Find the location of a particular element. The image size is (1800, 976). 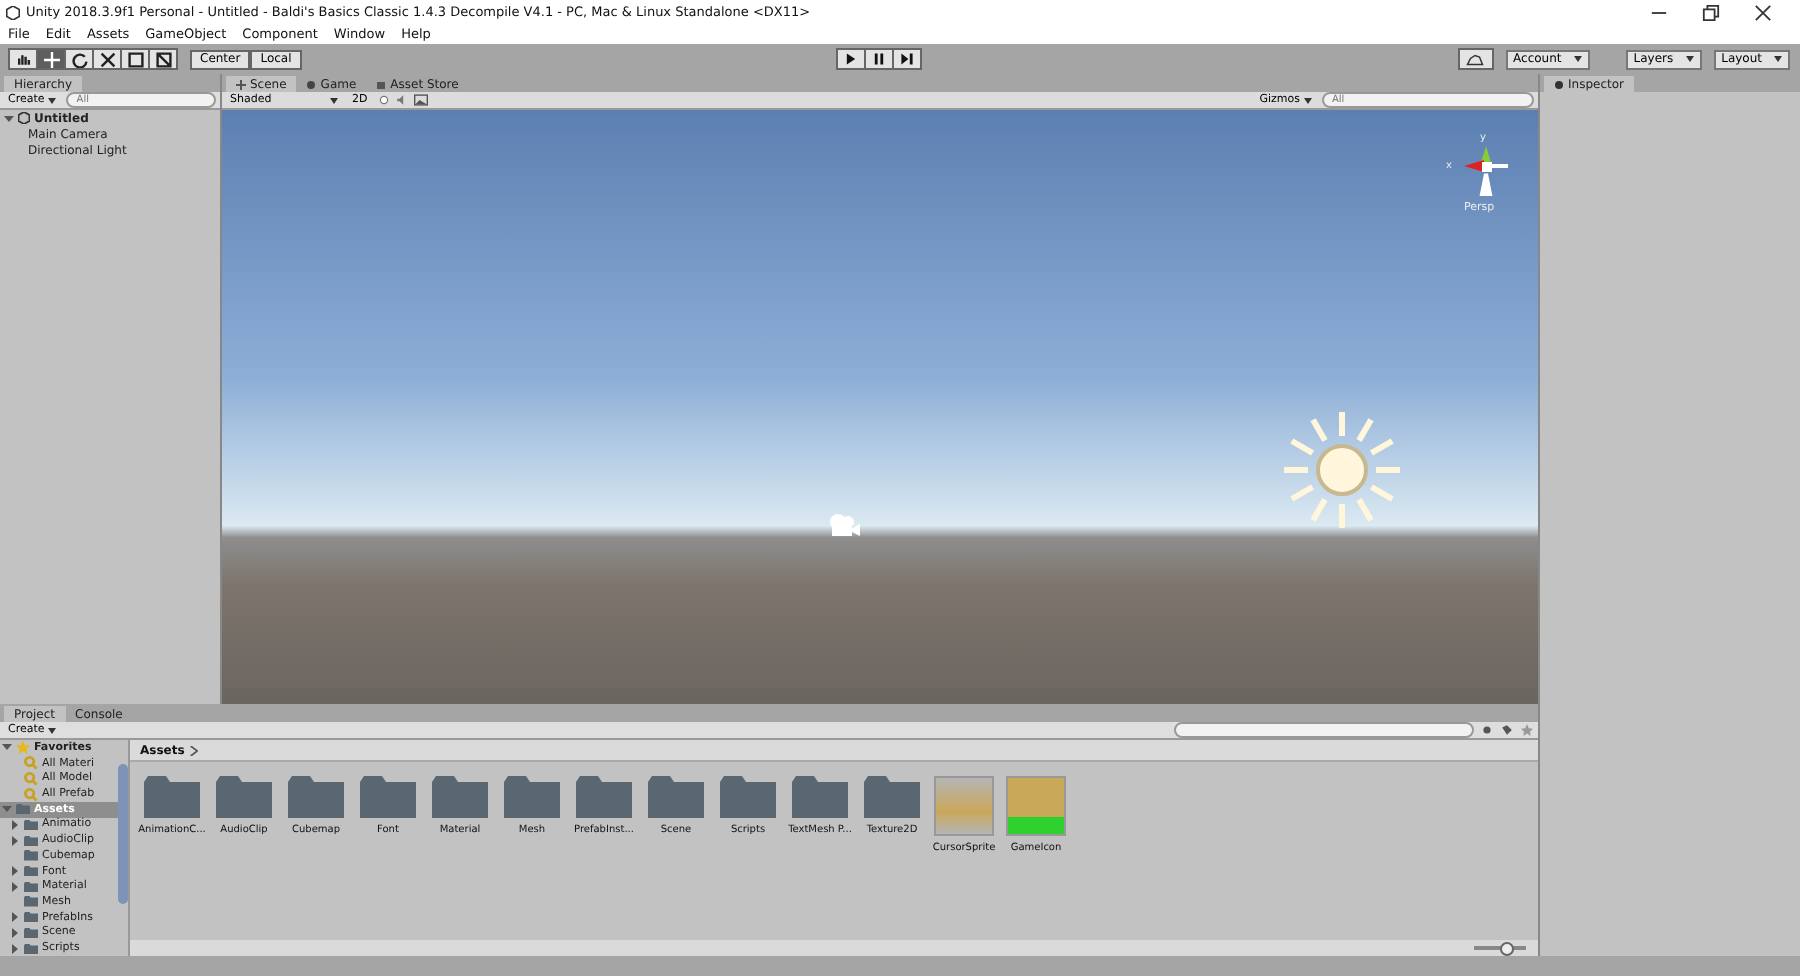

step-button is located at coordinates (907, 59).